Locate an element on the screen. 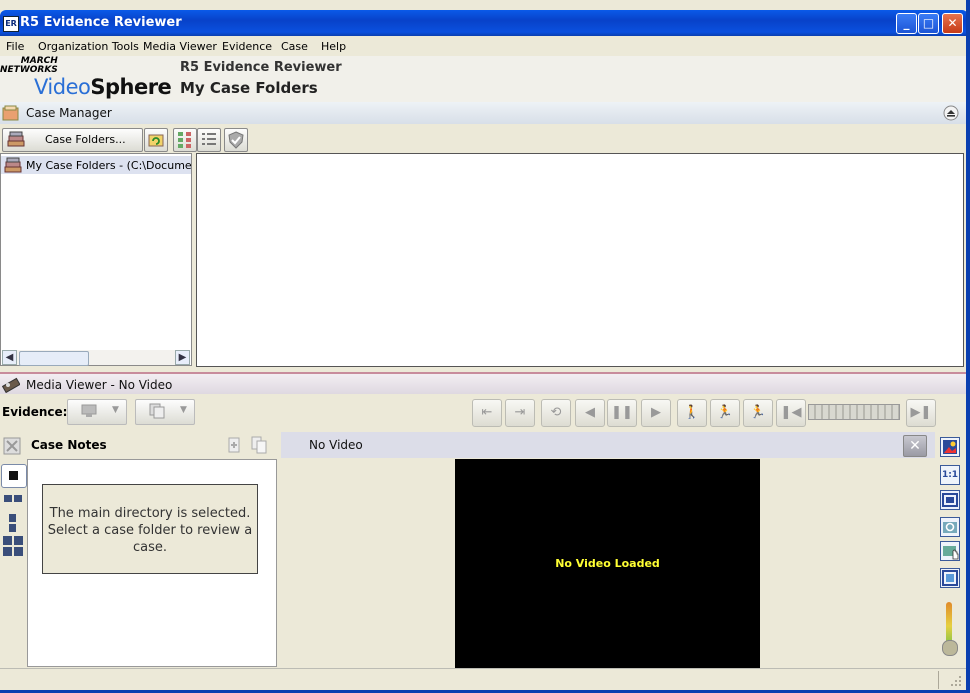 The image size is (970, 693). two-vertical-icon-part is located at coordinates (12, 528).